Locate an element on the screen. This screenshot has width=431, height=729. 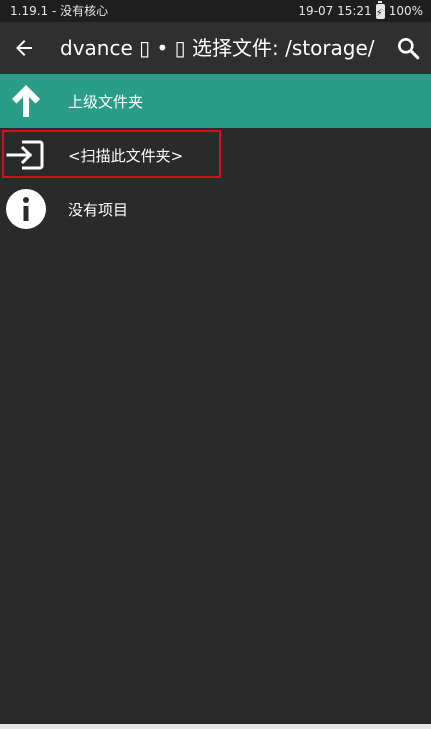
back-arrow-icon is located at coordinates (24, 48).